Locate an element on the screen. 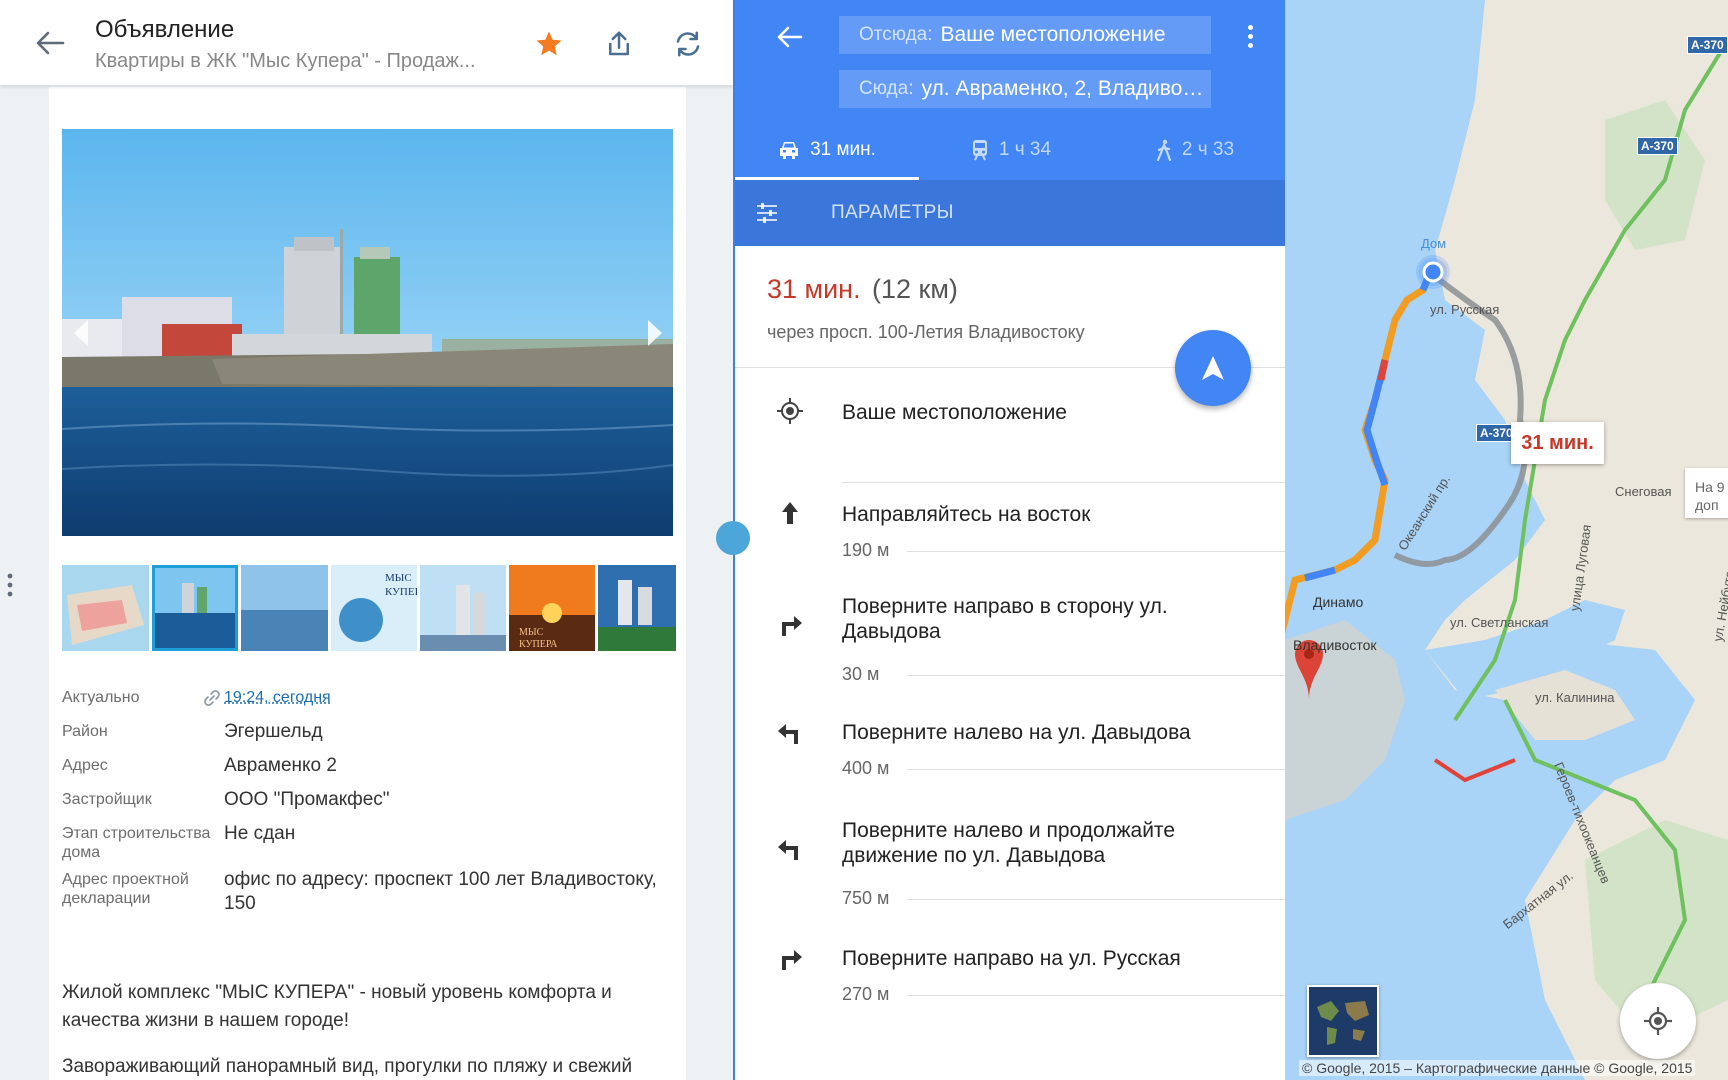  step-instruction: Ваше местоположение is located at coordinates (954, 412).